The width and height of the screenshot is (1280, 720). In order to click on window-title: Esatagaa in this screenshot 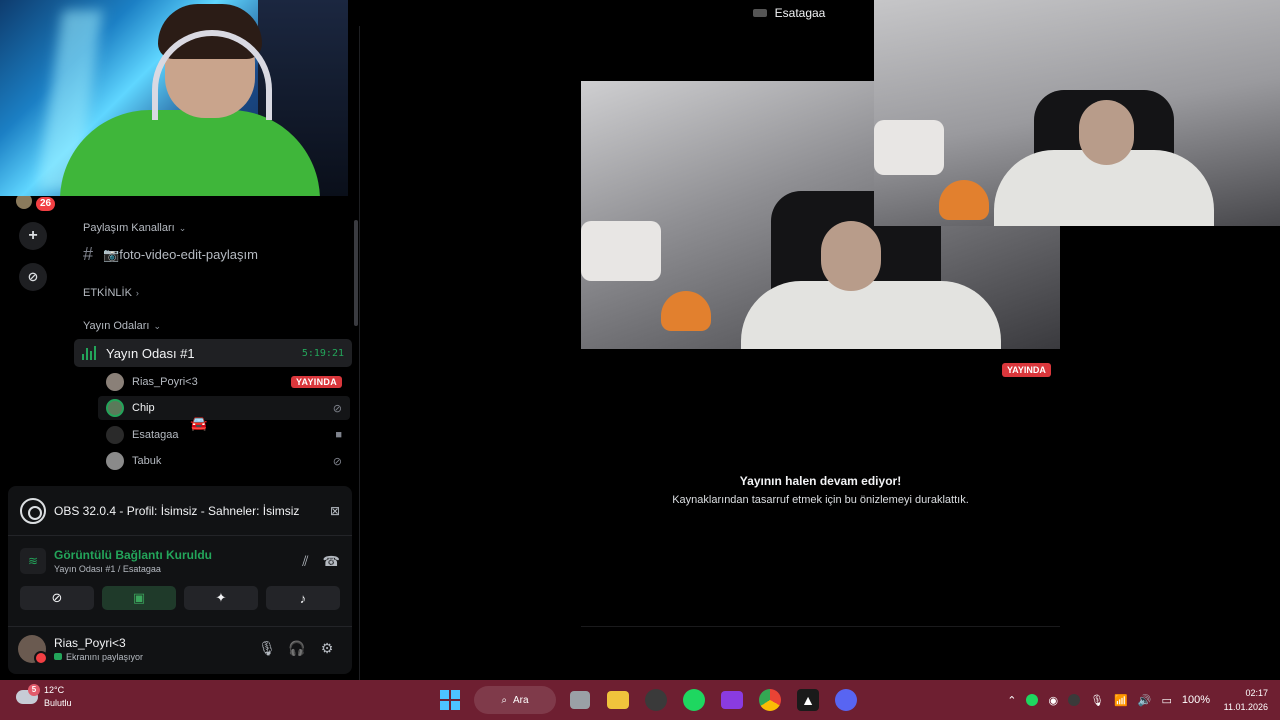, I will do `click(800, 13)`.